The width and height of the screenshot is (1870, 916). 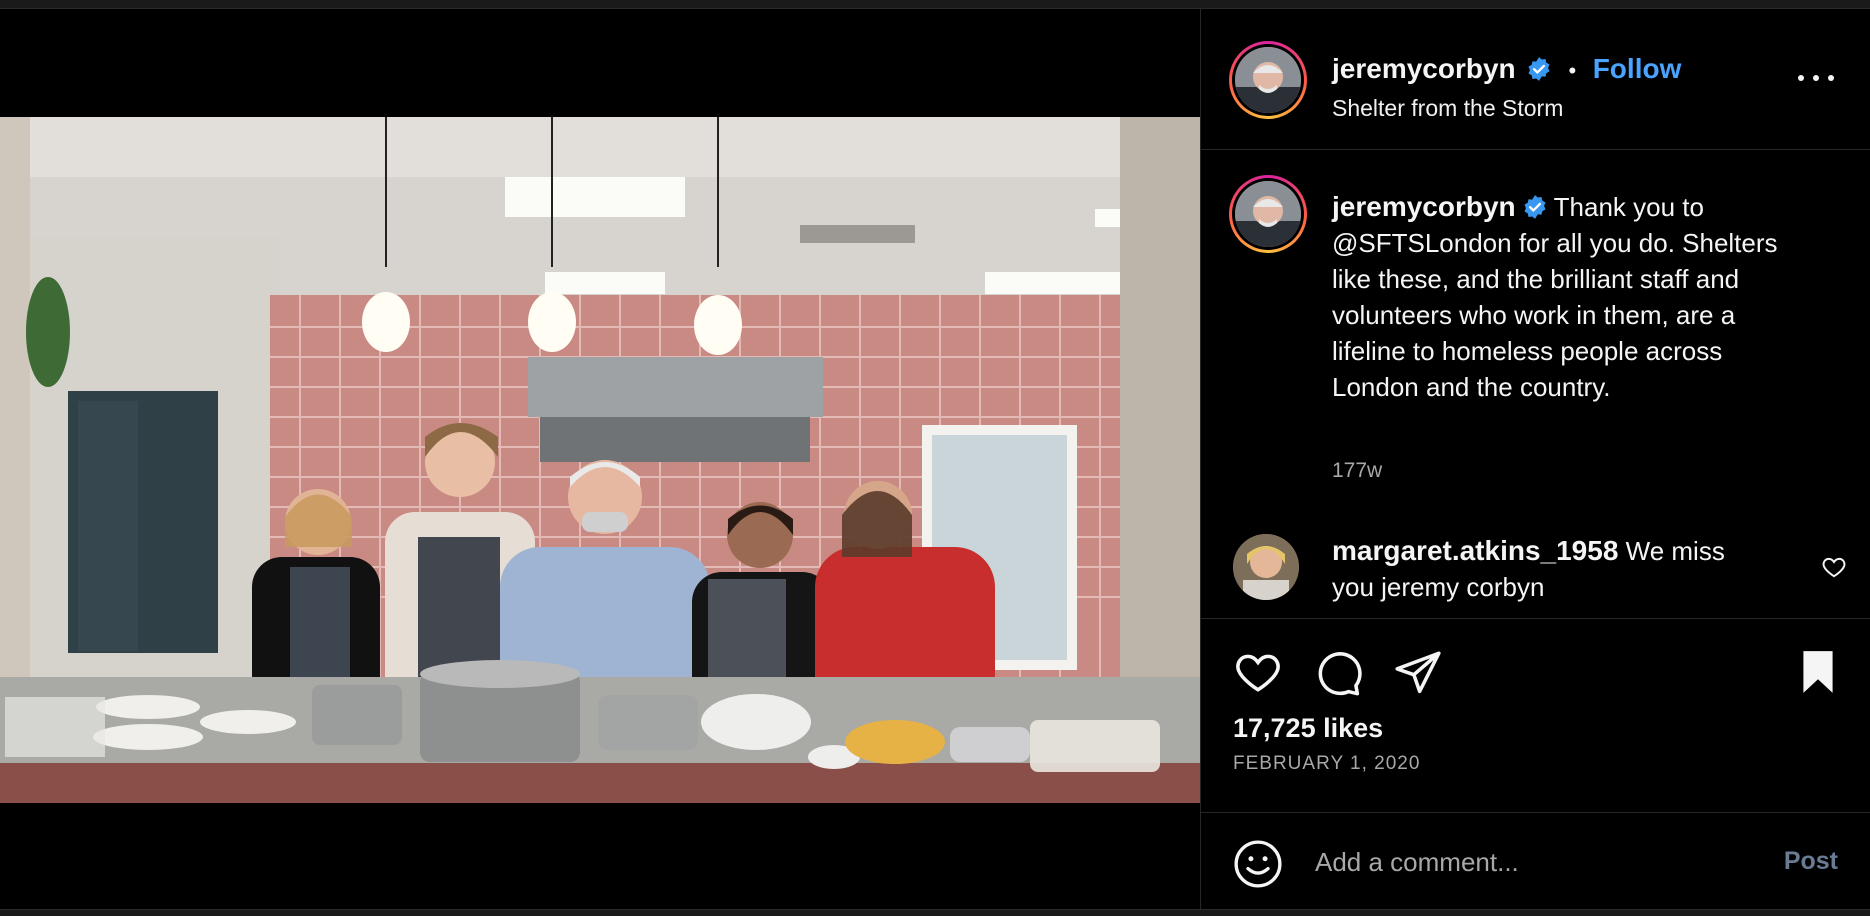 What do you see at coordinates (1308, 728) in the screenshot?
I see `likes-count: 17,725 likes` at bounding box center [1308, 728].